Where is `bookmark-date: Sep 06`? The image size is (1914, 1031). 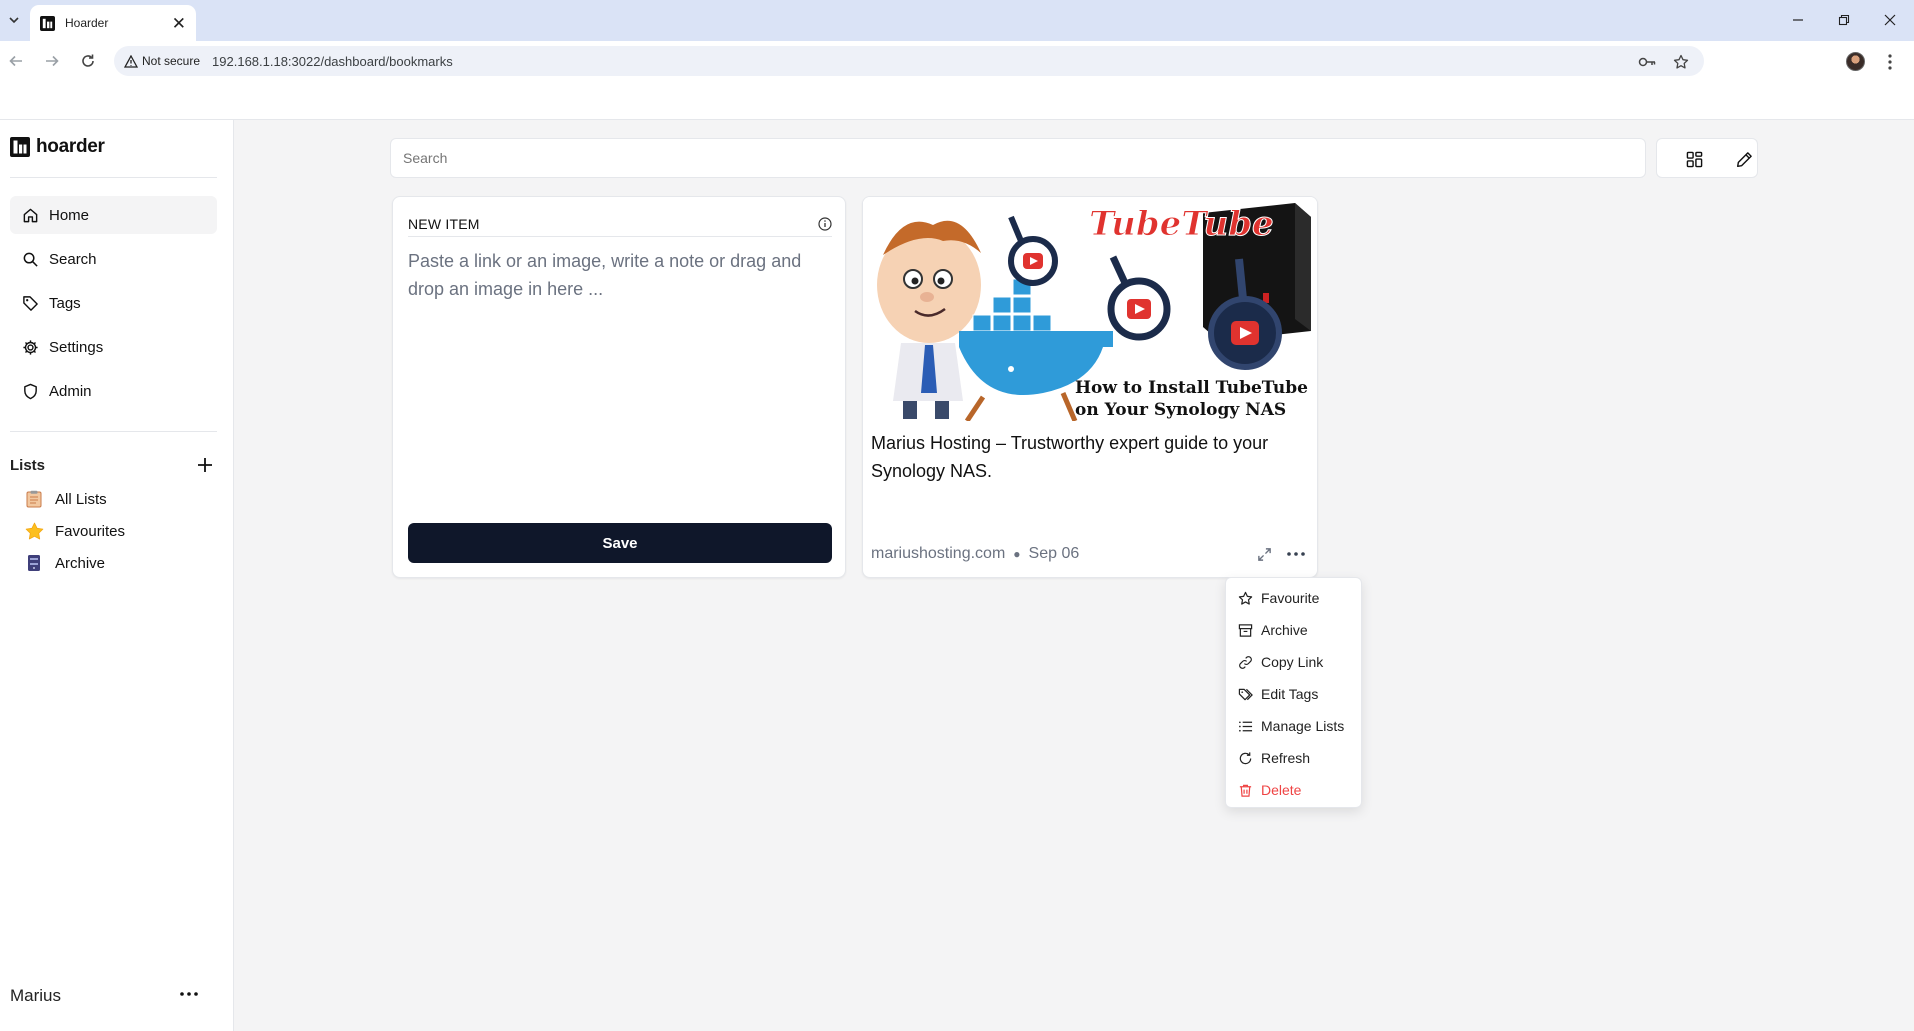 bookmark-date: Sep 06 is located at coordinates (1054, 553).